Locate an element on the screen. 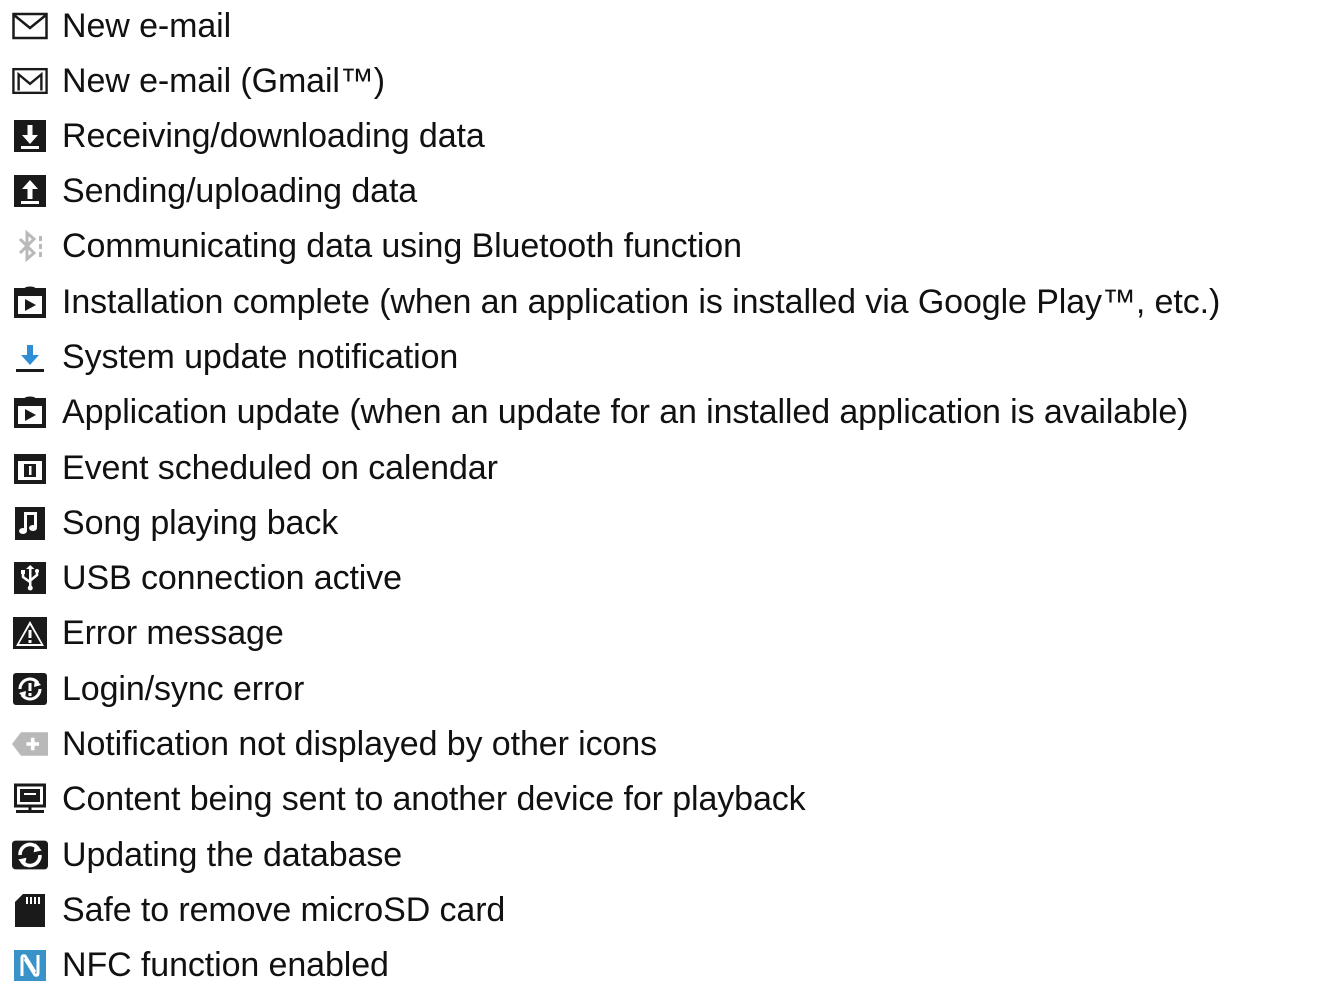 Image resolution: width=1328 pixels, height=985 pixels. calendar-icon is located at coordinates (30, 468).